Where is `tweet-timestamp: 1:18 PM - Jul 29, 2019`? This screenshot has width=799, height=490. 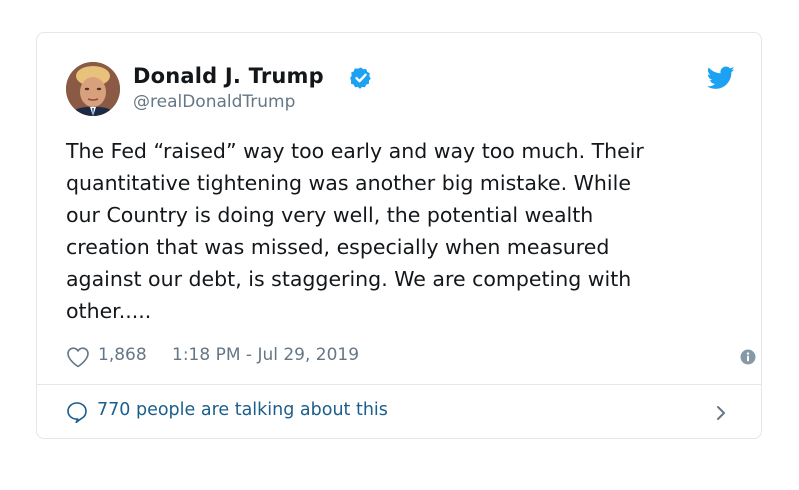
tweet-timestamp: 1:18 PM - Jul 29, 2019 is located at coordinates (265, 355).